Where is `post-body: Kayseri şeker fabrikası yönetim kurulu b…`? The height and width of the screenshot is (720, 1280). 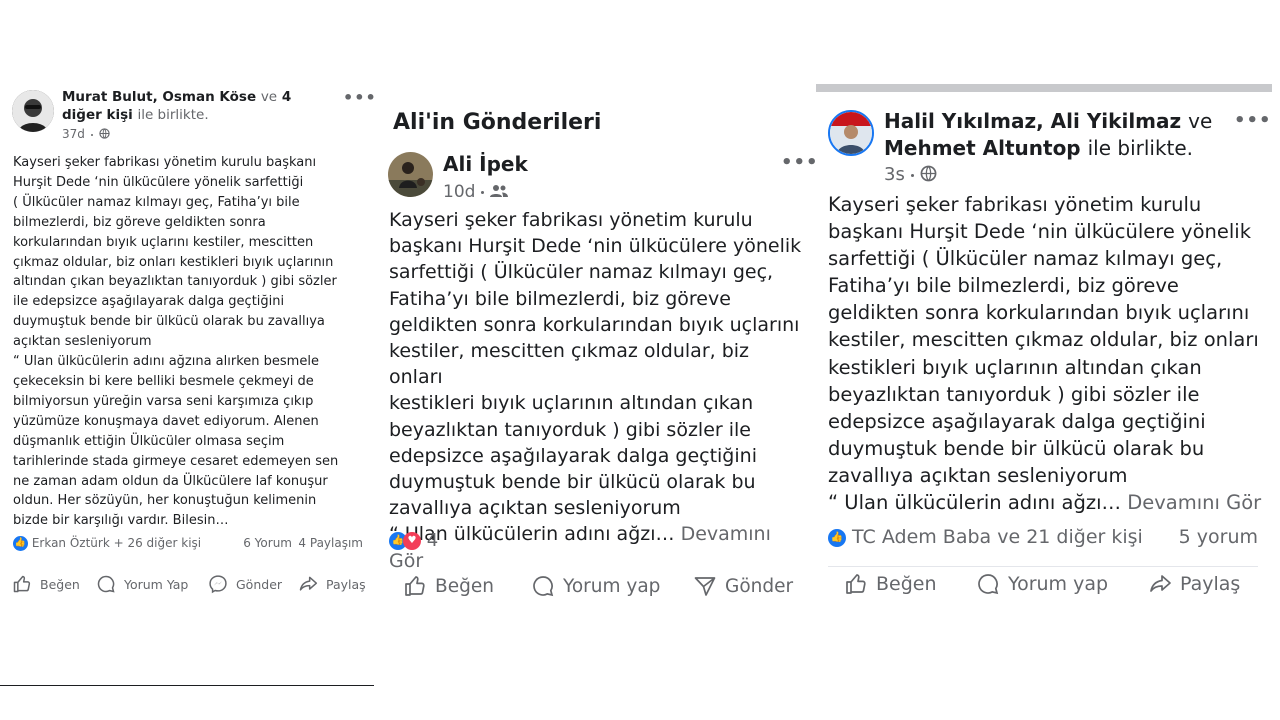
post-body: Kayseri şeker fabrikası yönetim kurulu b… is located at coordinates (189, 342).